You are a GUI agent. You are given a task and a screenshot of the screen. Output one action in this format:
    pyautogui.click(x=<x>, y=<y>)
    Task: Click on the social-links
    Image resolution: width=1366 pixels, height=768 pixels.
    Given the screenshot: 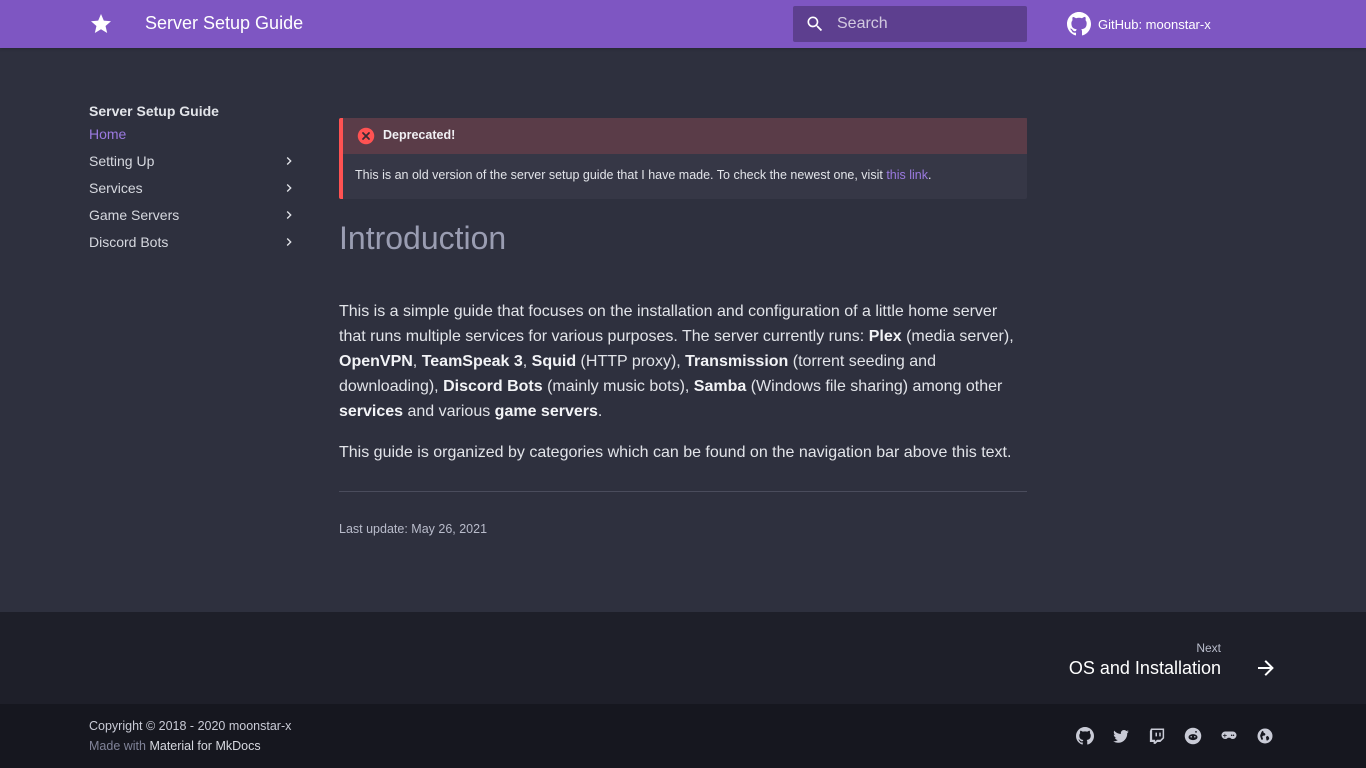 What is the action you would take?
    pyautogui.click(x=1184, y=736)
    